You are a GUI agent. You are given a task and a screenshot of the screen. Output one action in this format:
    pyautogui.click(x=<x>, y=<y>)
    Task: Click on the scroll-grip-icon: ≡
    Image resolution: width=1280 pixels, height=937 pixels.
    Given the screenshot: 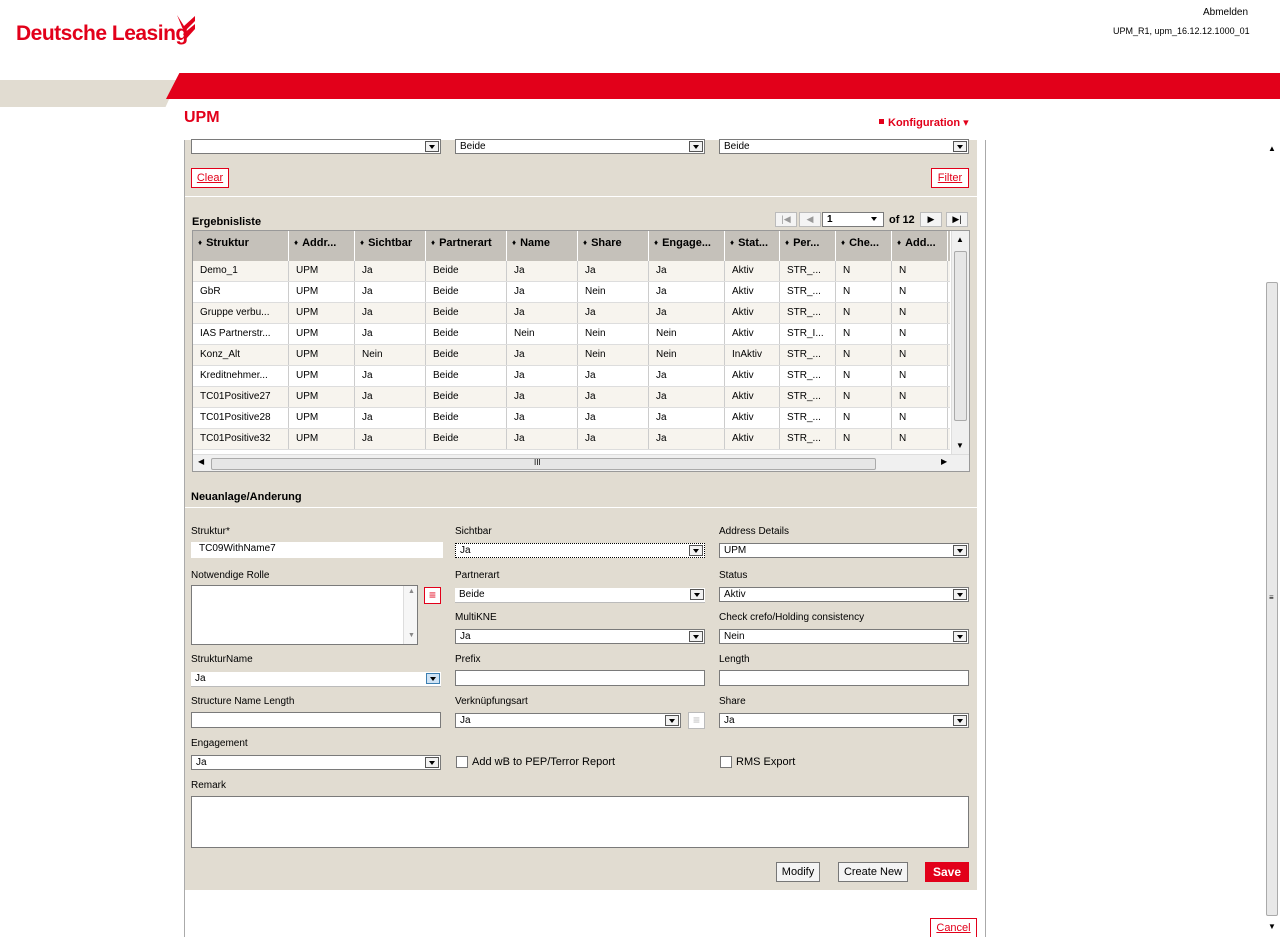 What is the action you would take?
    pyautogui.click(x=1271, y=597)
    